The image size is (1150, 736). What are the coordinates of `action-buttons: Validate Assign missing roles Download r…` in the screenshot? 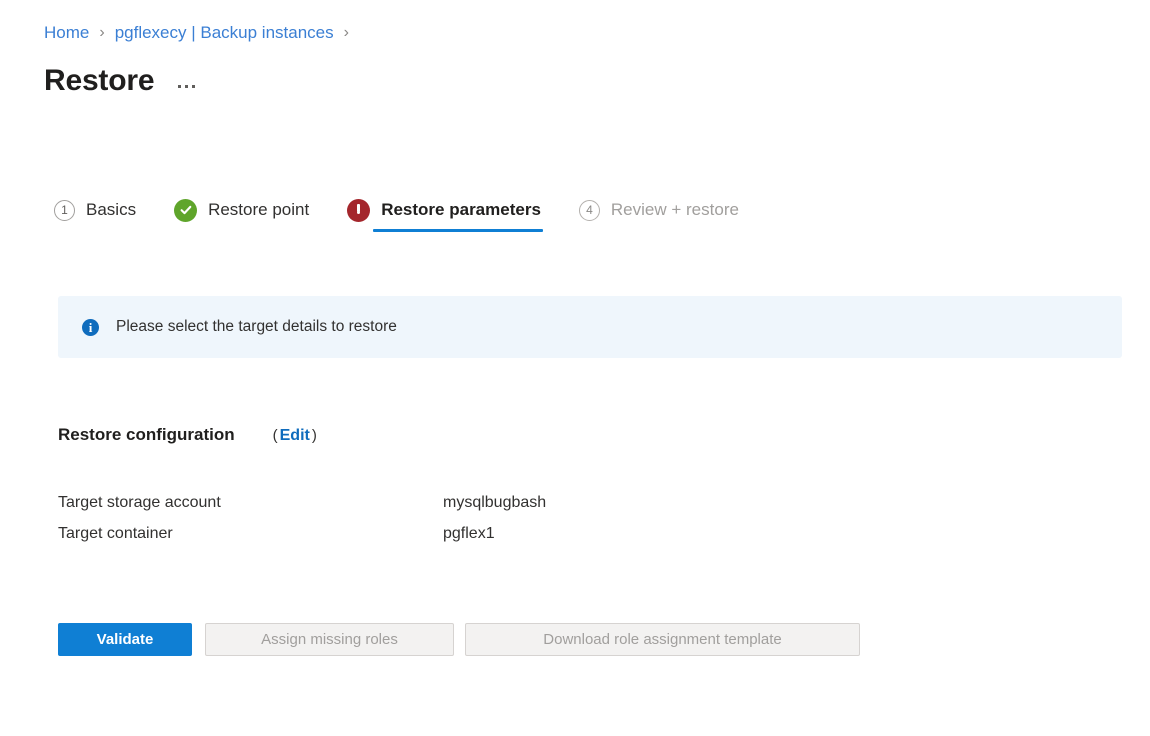 It's located at (459, 639).